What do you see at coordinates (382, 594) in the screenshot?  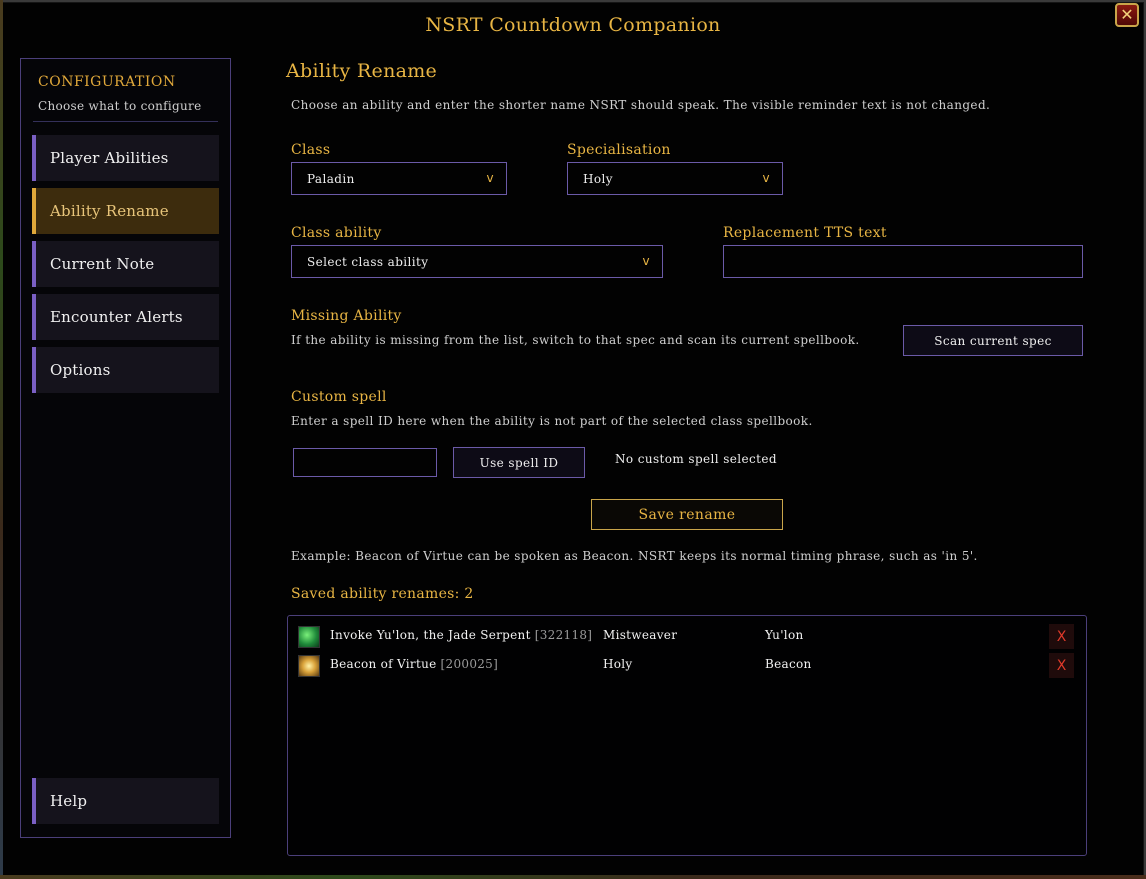 I see `saved-renames-heading: Saved ability renames: 2` at bounding box center [382, 594].